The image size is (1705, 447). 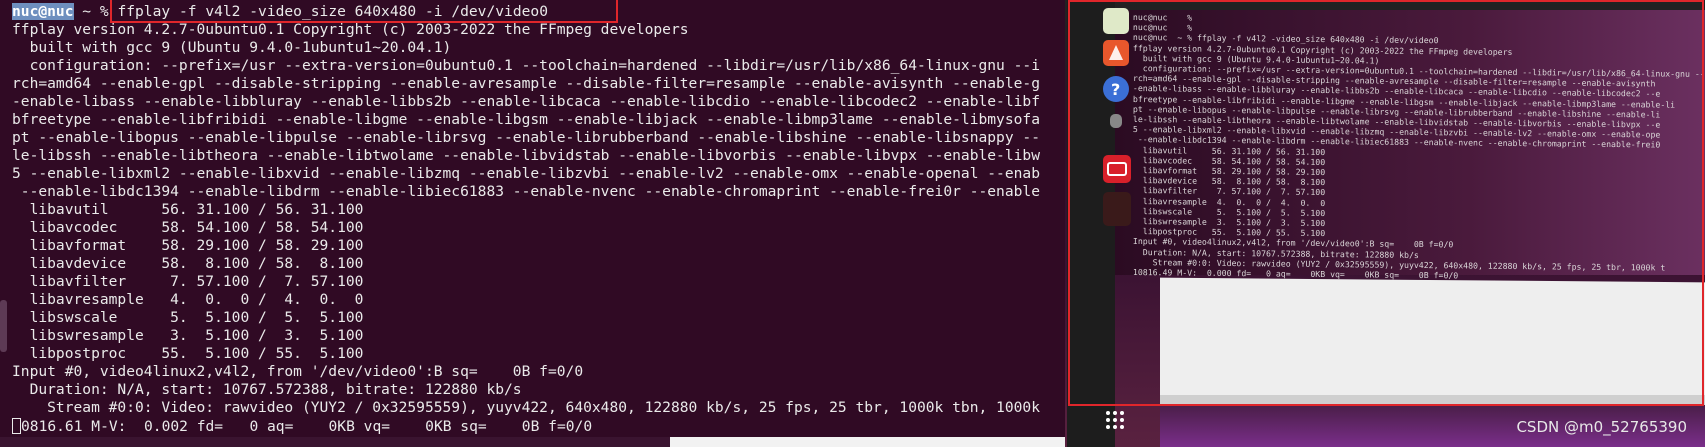 What do you see at coordinates (188, 227) in the screenshot?
I see `terminal-output-line: libavcodec 58. 54.100 / 58. 54.100` at bounding box center [188, 227].